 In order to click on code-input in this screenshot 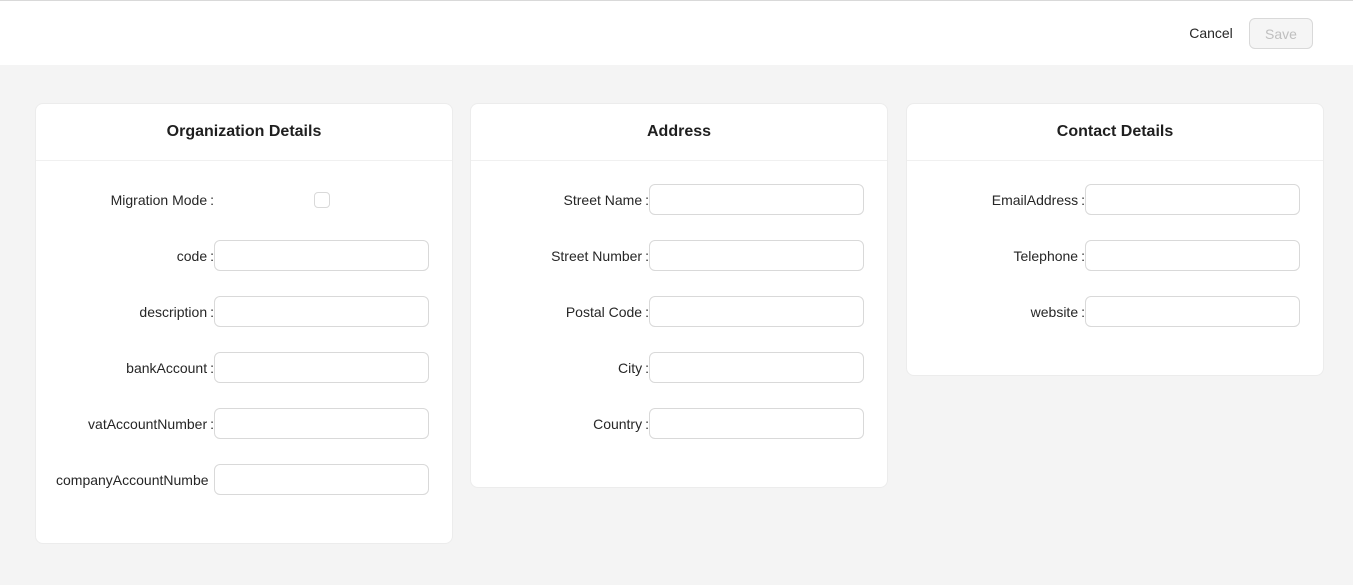, I will do `click(321, 255)`.